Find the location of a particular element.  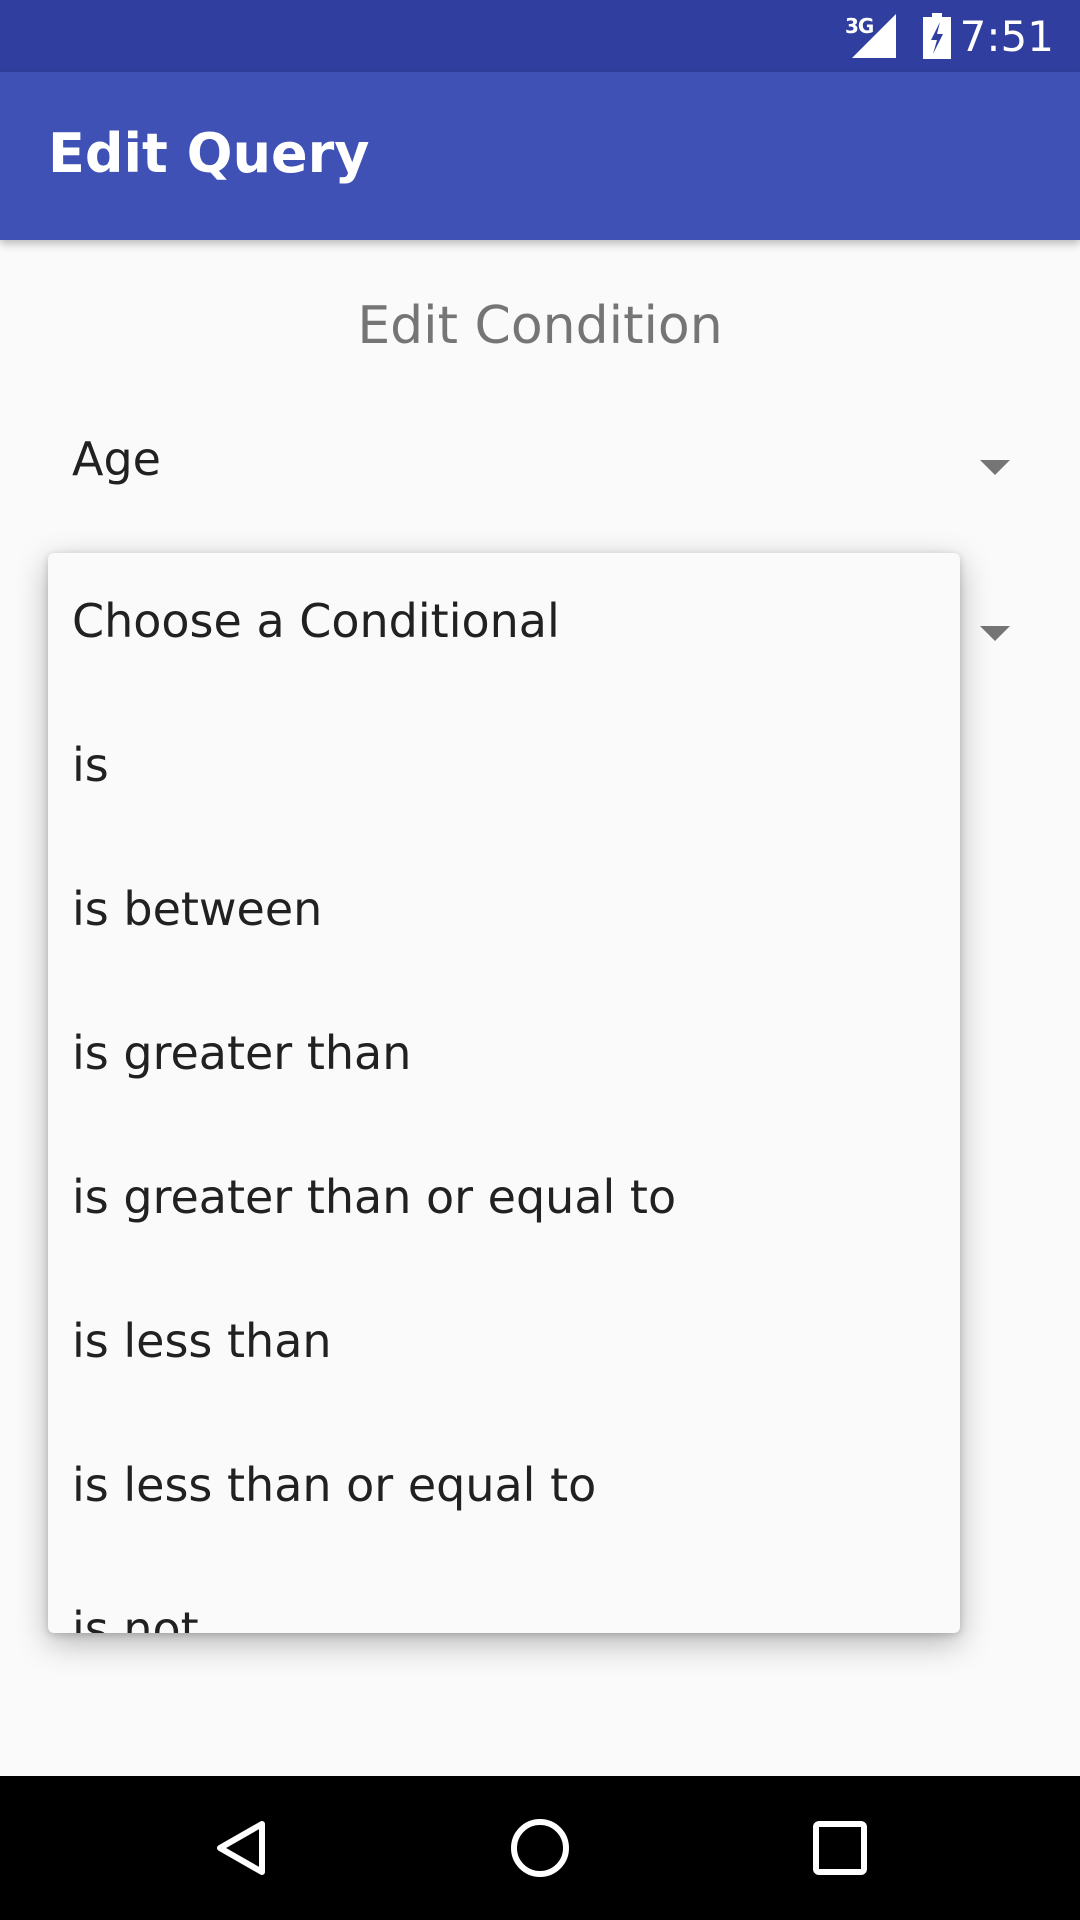

status-bar: 3G 7:51 is located at coordinates (540, 36).